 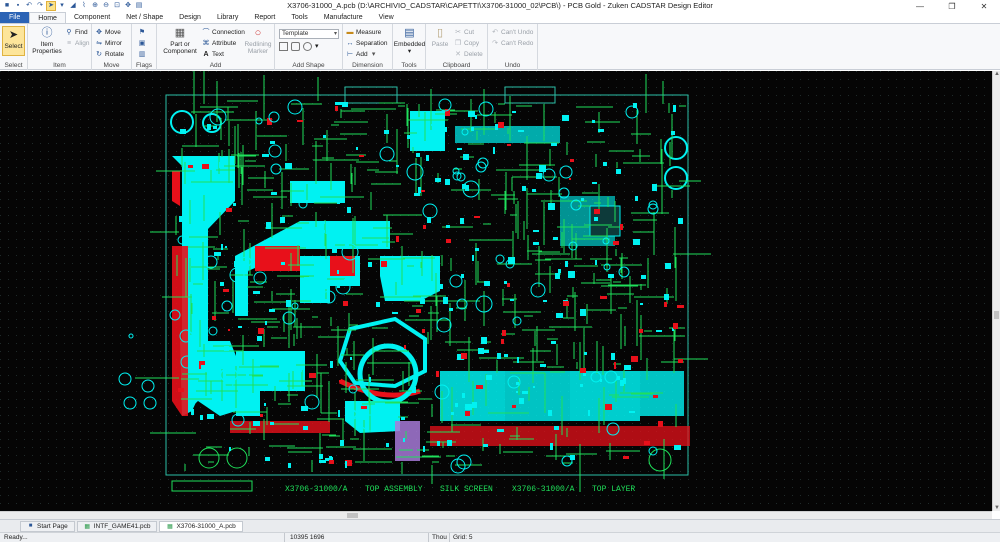 I want to click on select-button: ➤ Select, so click(x=13, y=41).